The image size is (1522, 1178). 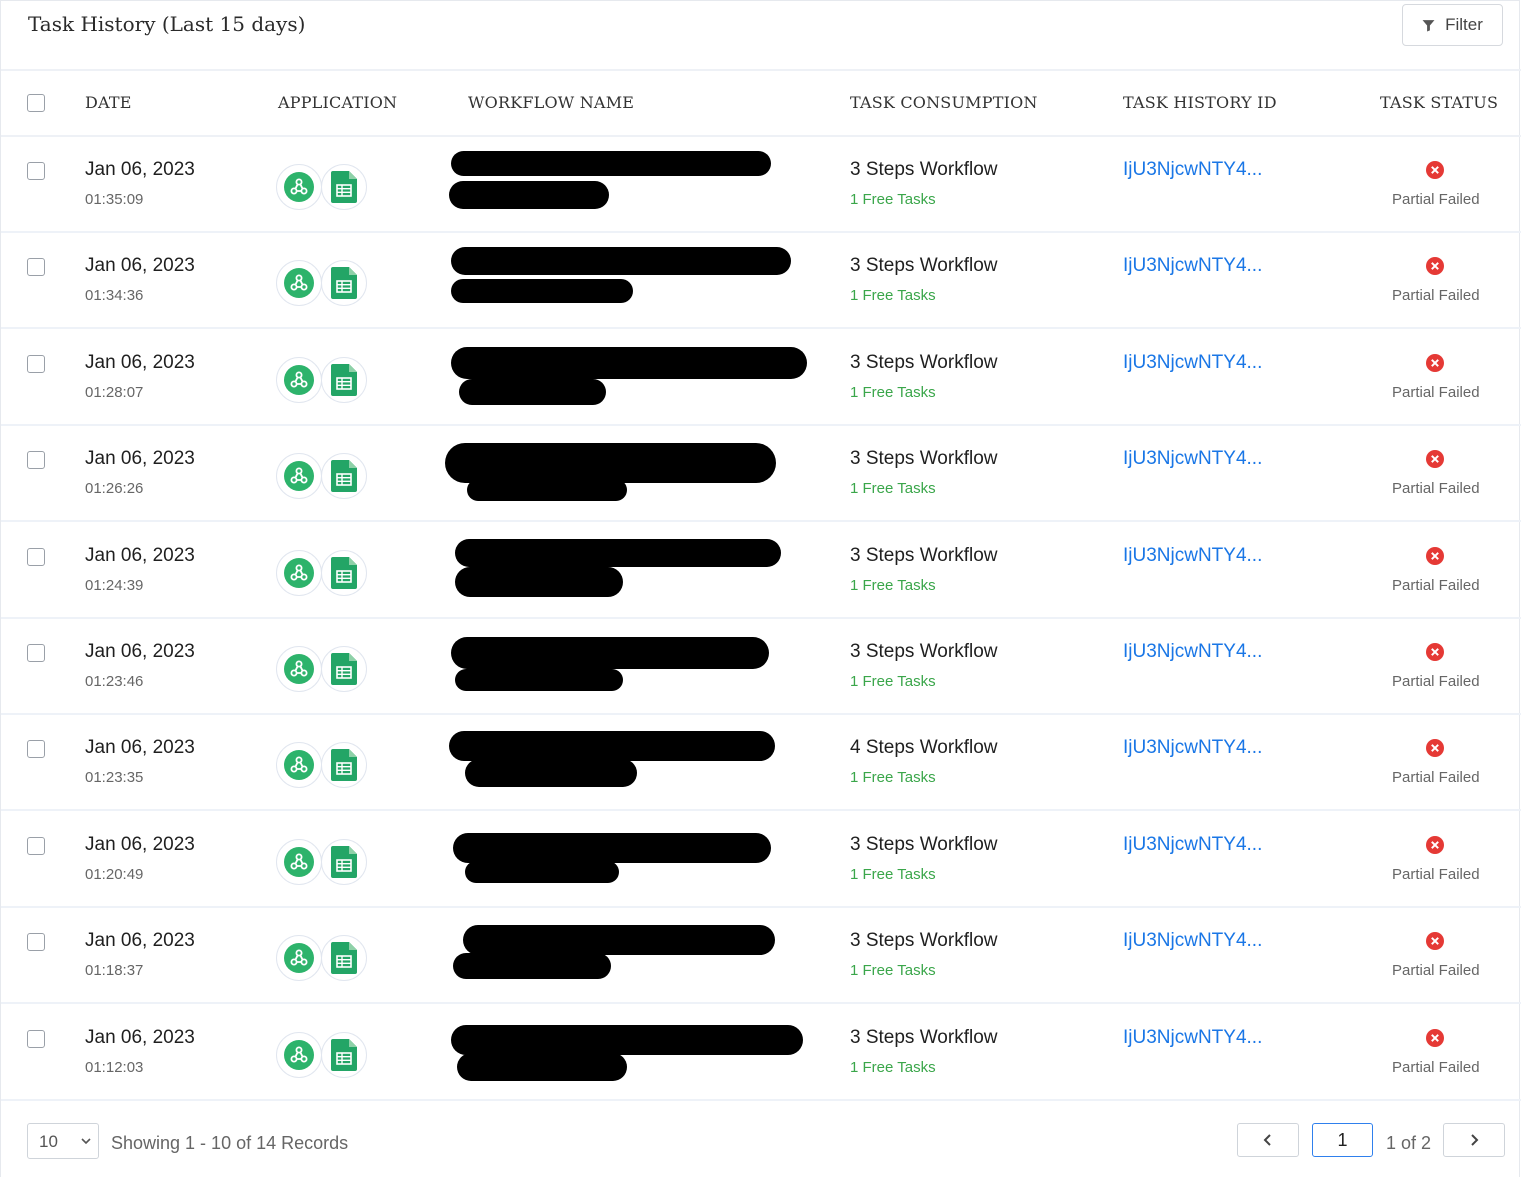 I want to click on column-task-consumption: TASK CONSUMPTION, so click(x=944, y=102).